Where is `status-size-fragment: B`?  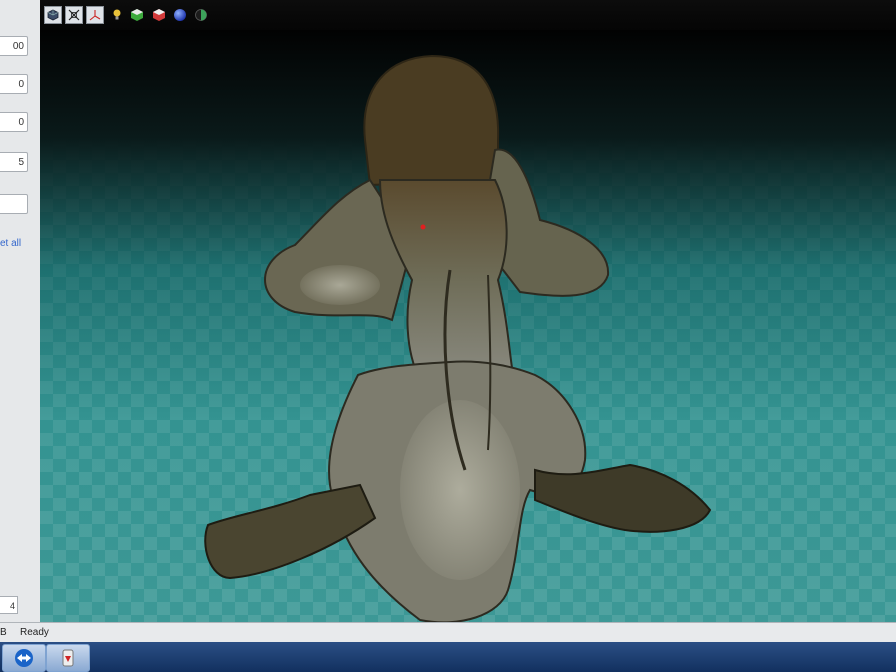
status-size-fragment: B is located at coordinates (3, 632).